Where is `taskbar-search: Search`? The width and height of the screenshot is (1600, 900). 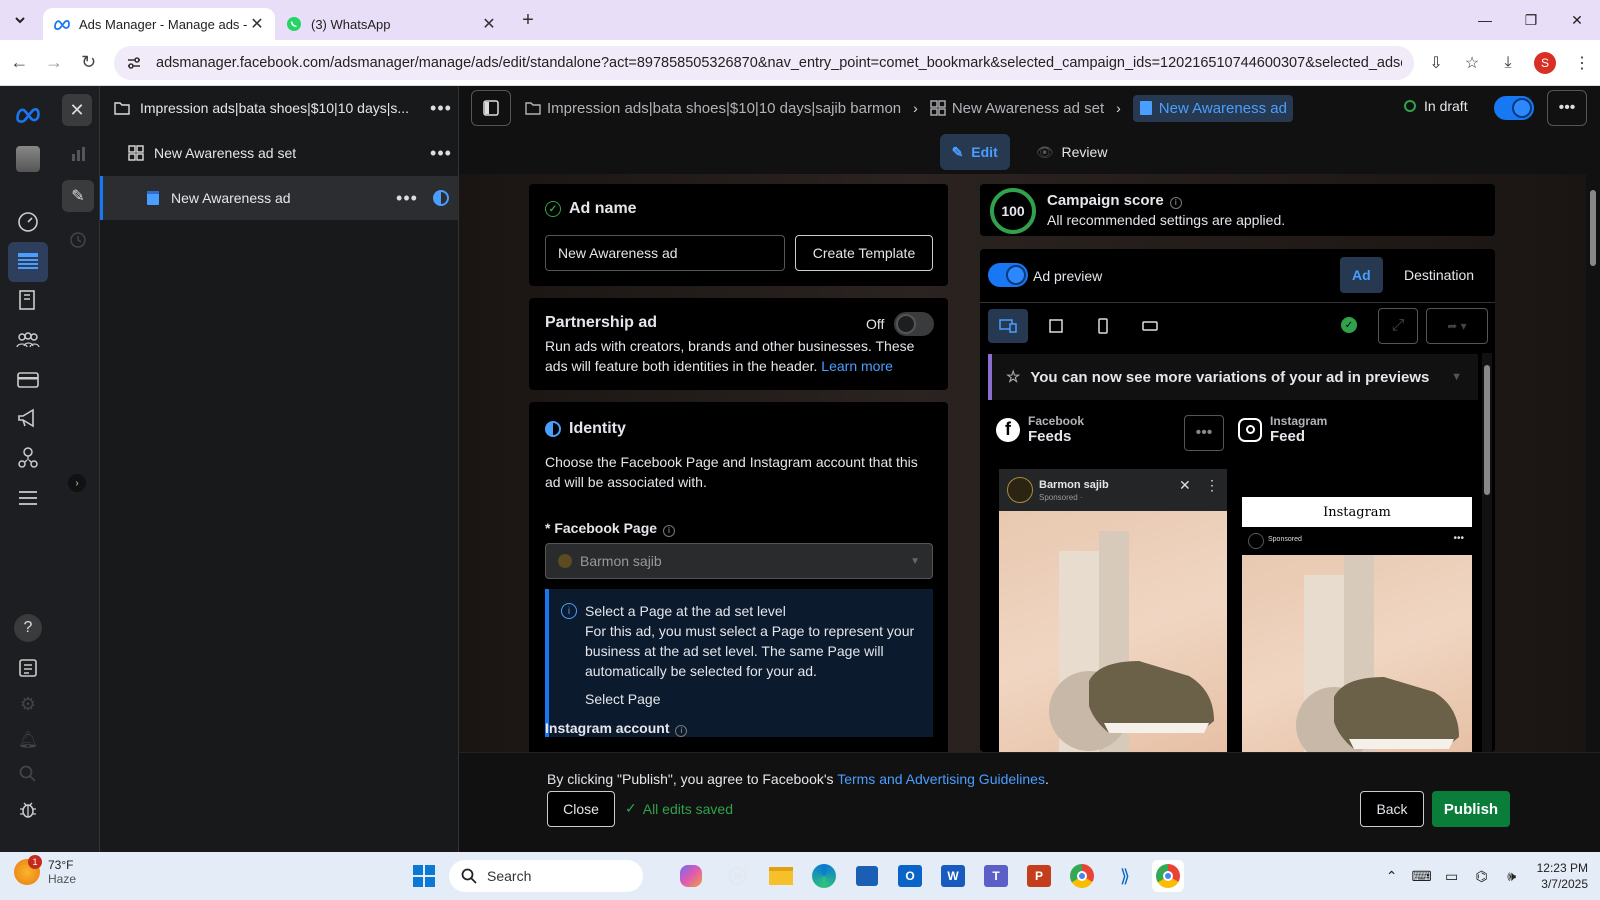
taskbar-search: Search is located at coordinates (546, 876).